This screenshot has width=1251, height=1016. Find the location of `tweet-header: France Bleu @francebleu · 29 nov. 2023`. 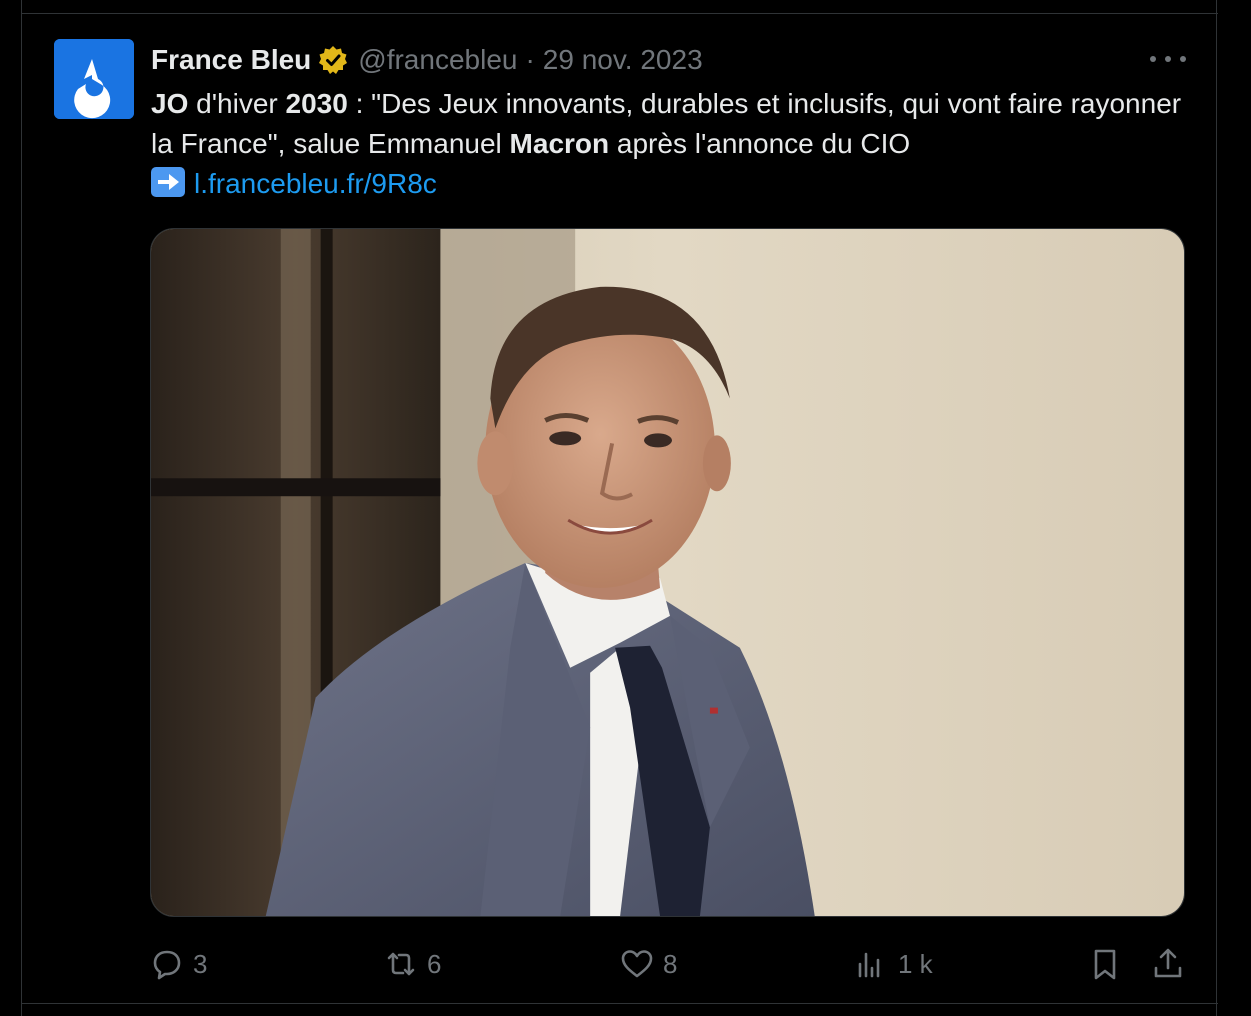

tweet-header: France Bleu @francebleu · 29 nov. 2023 is located at coordinates (427, 60).